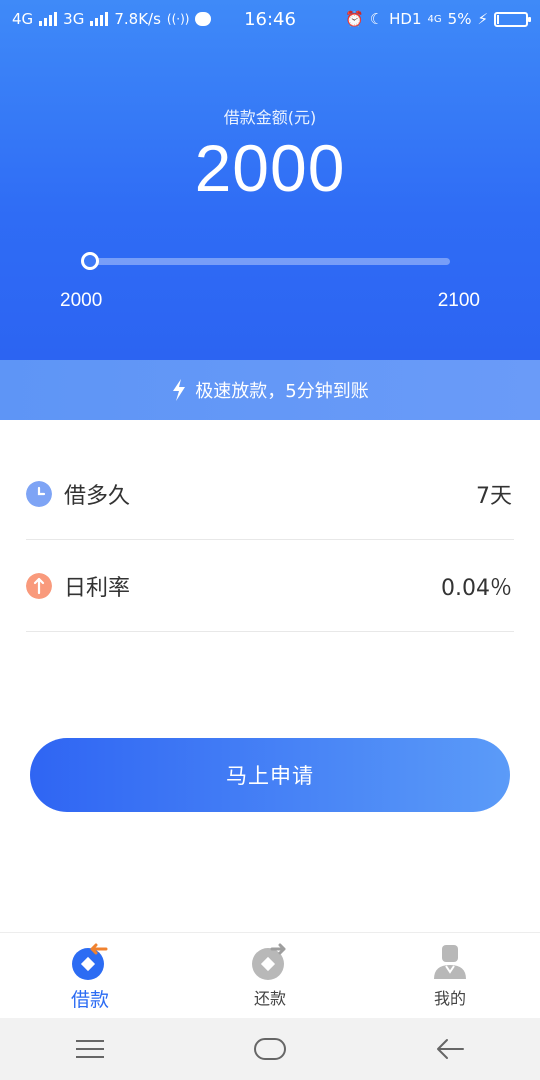  I want to click on daily-rate-value: 0.04％, so click(476, 588).